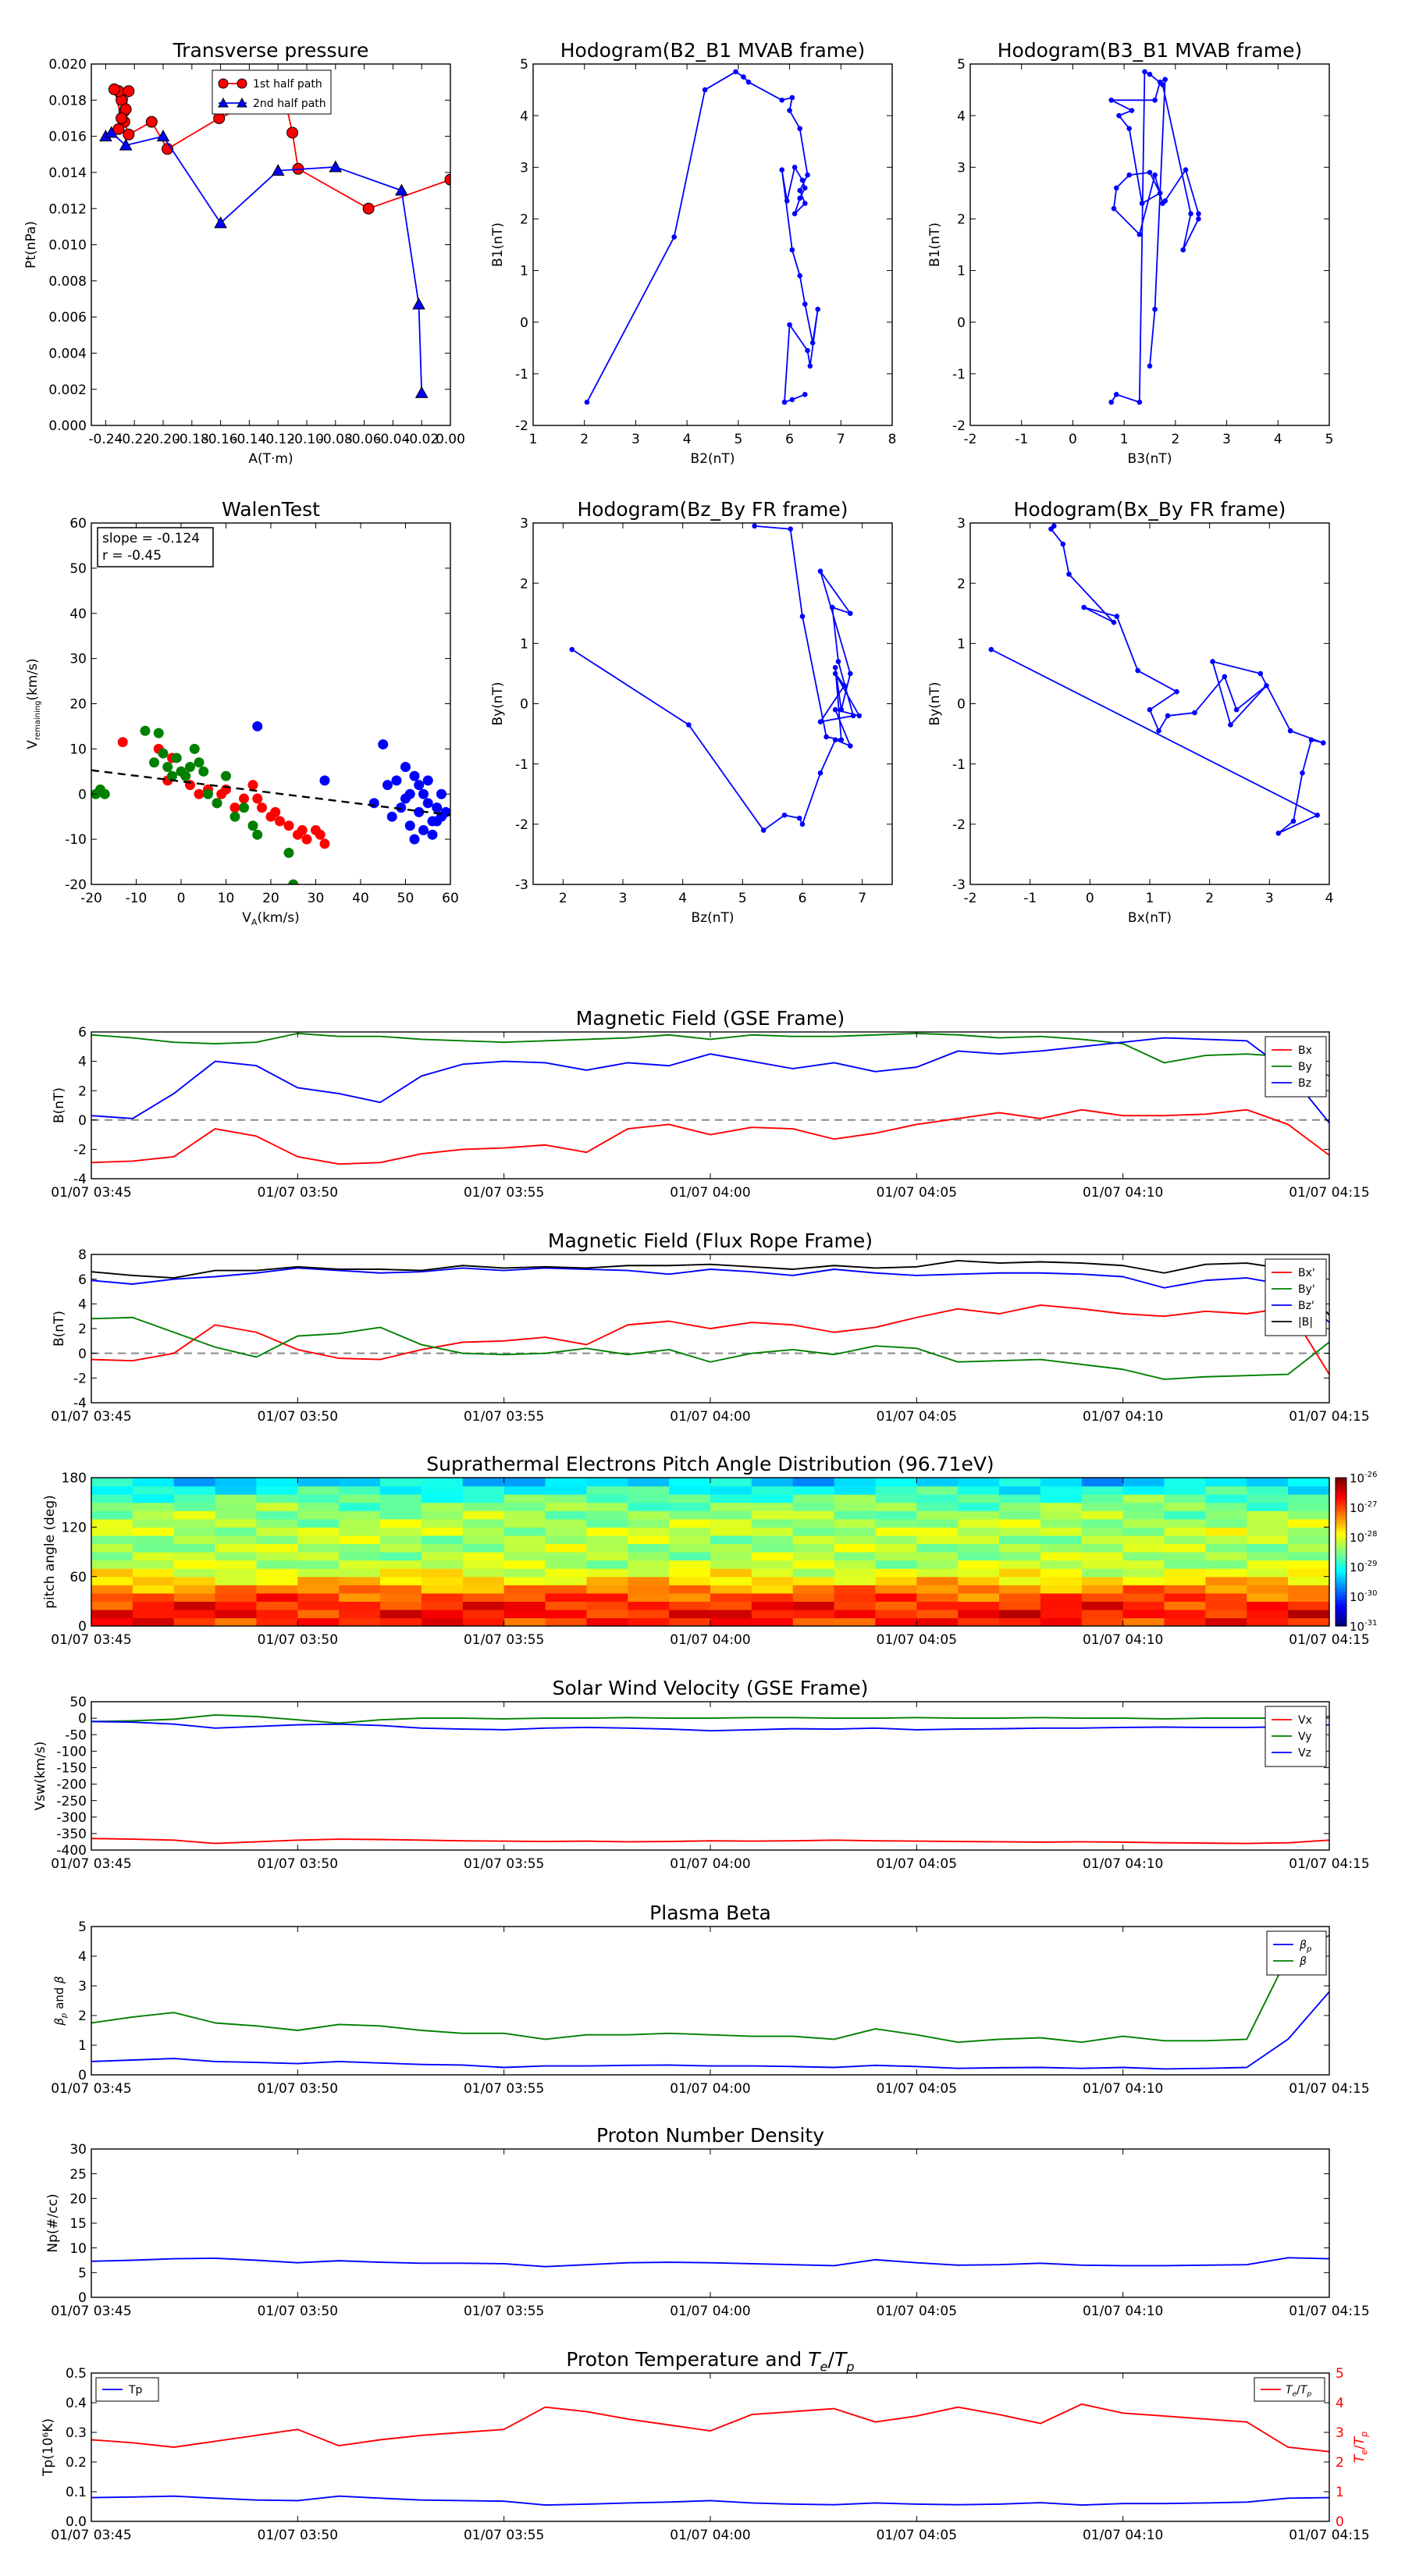 The image size is (1405, 2576). Describe the element at coordinates (82, 1280) in the screenshot. I see `y-tick-label: 6` at that location.